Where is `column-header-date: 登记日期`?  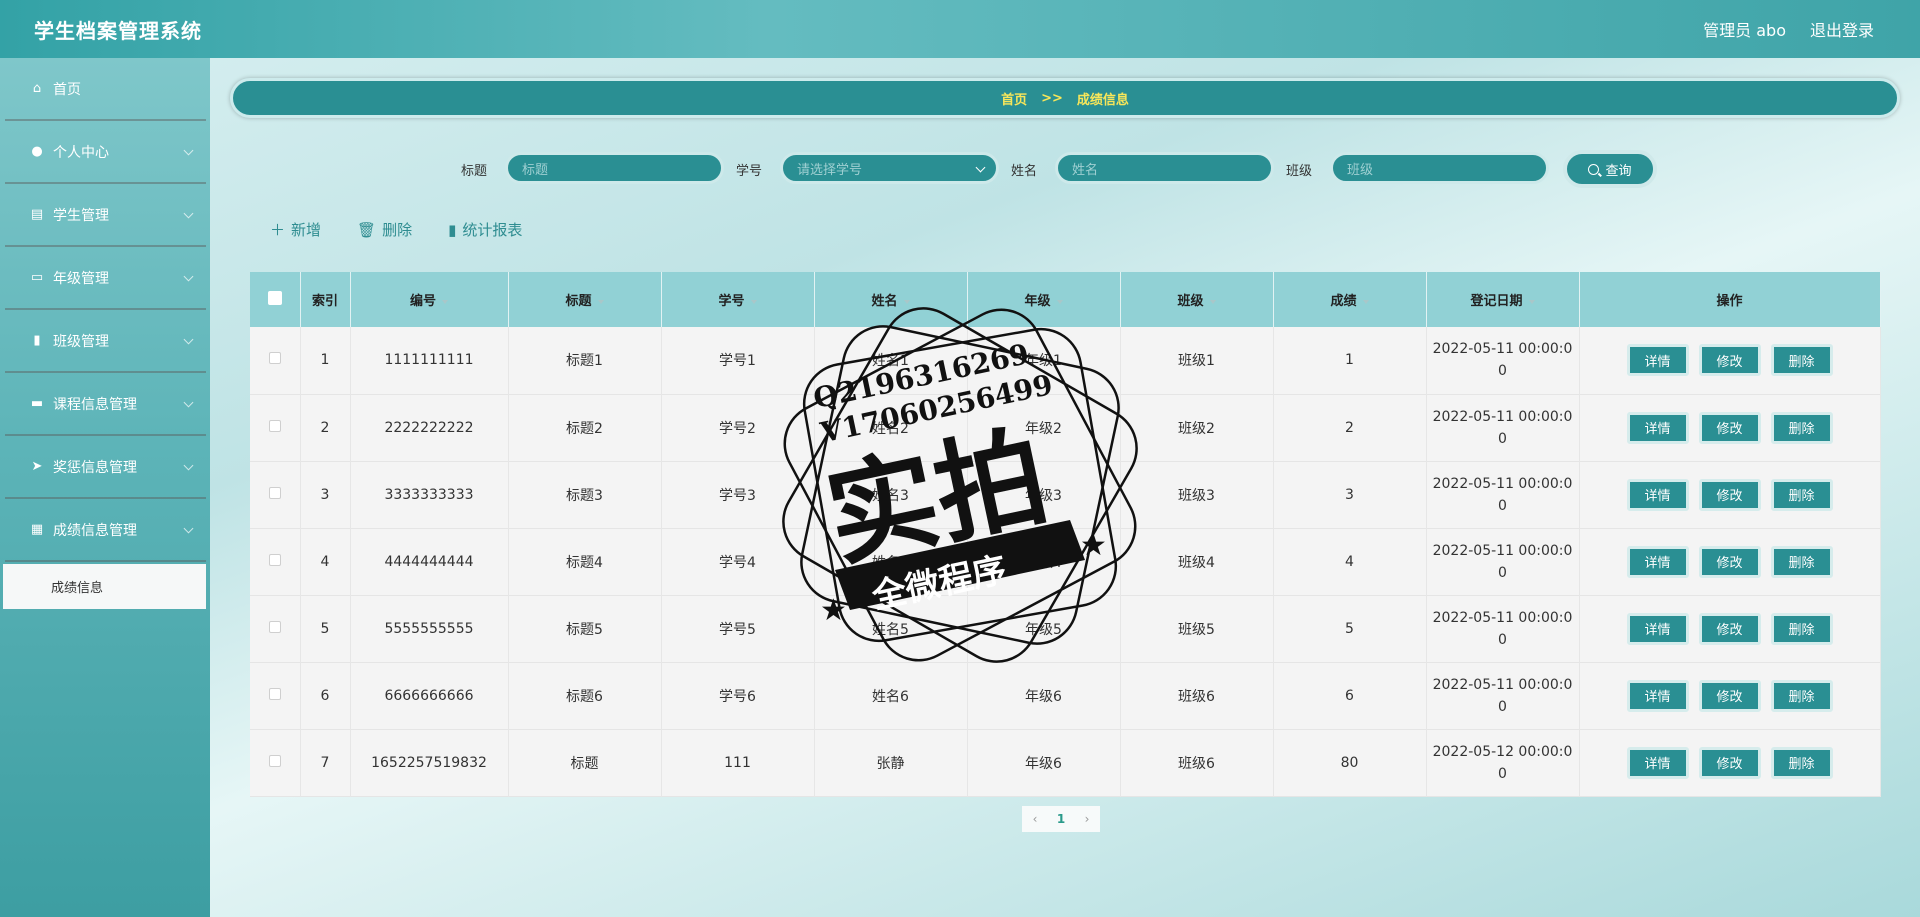
column-header-date: 登记日期 is located at coordinates (1503, 299).